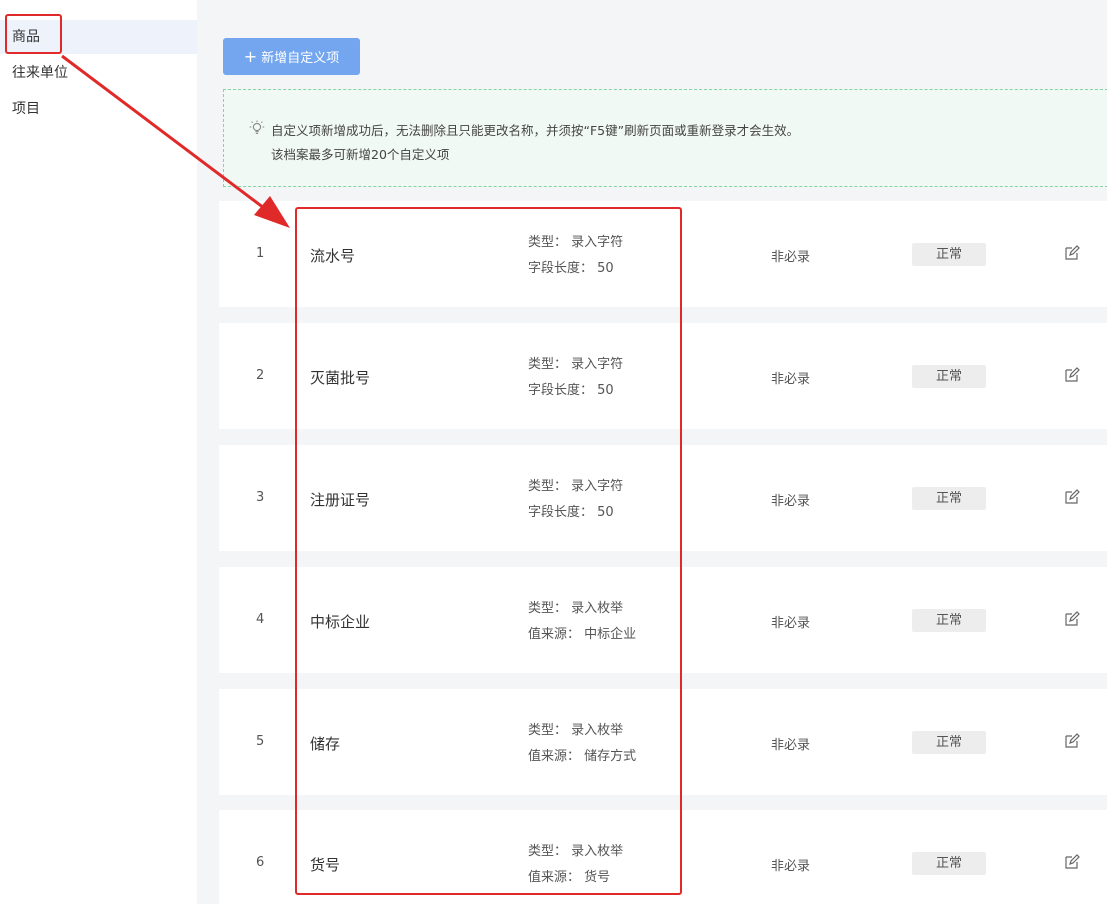 Image resolution: width=1107 pixels, height=904 pixels. Describe the element at coordinates (40, 73) in the screenshot. I see `sidebar-item-label: 往来单位` at that location.